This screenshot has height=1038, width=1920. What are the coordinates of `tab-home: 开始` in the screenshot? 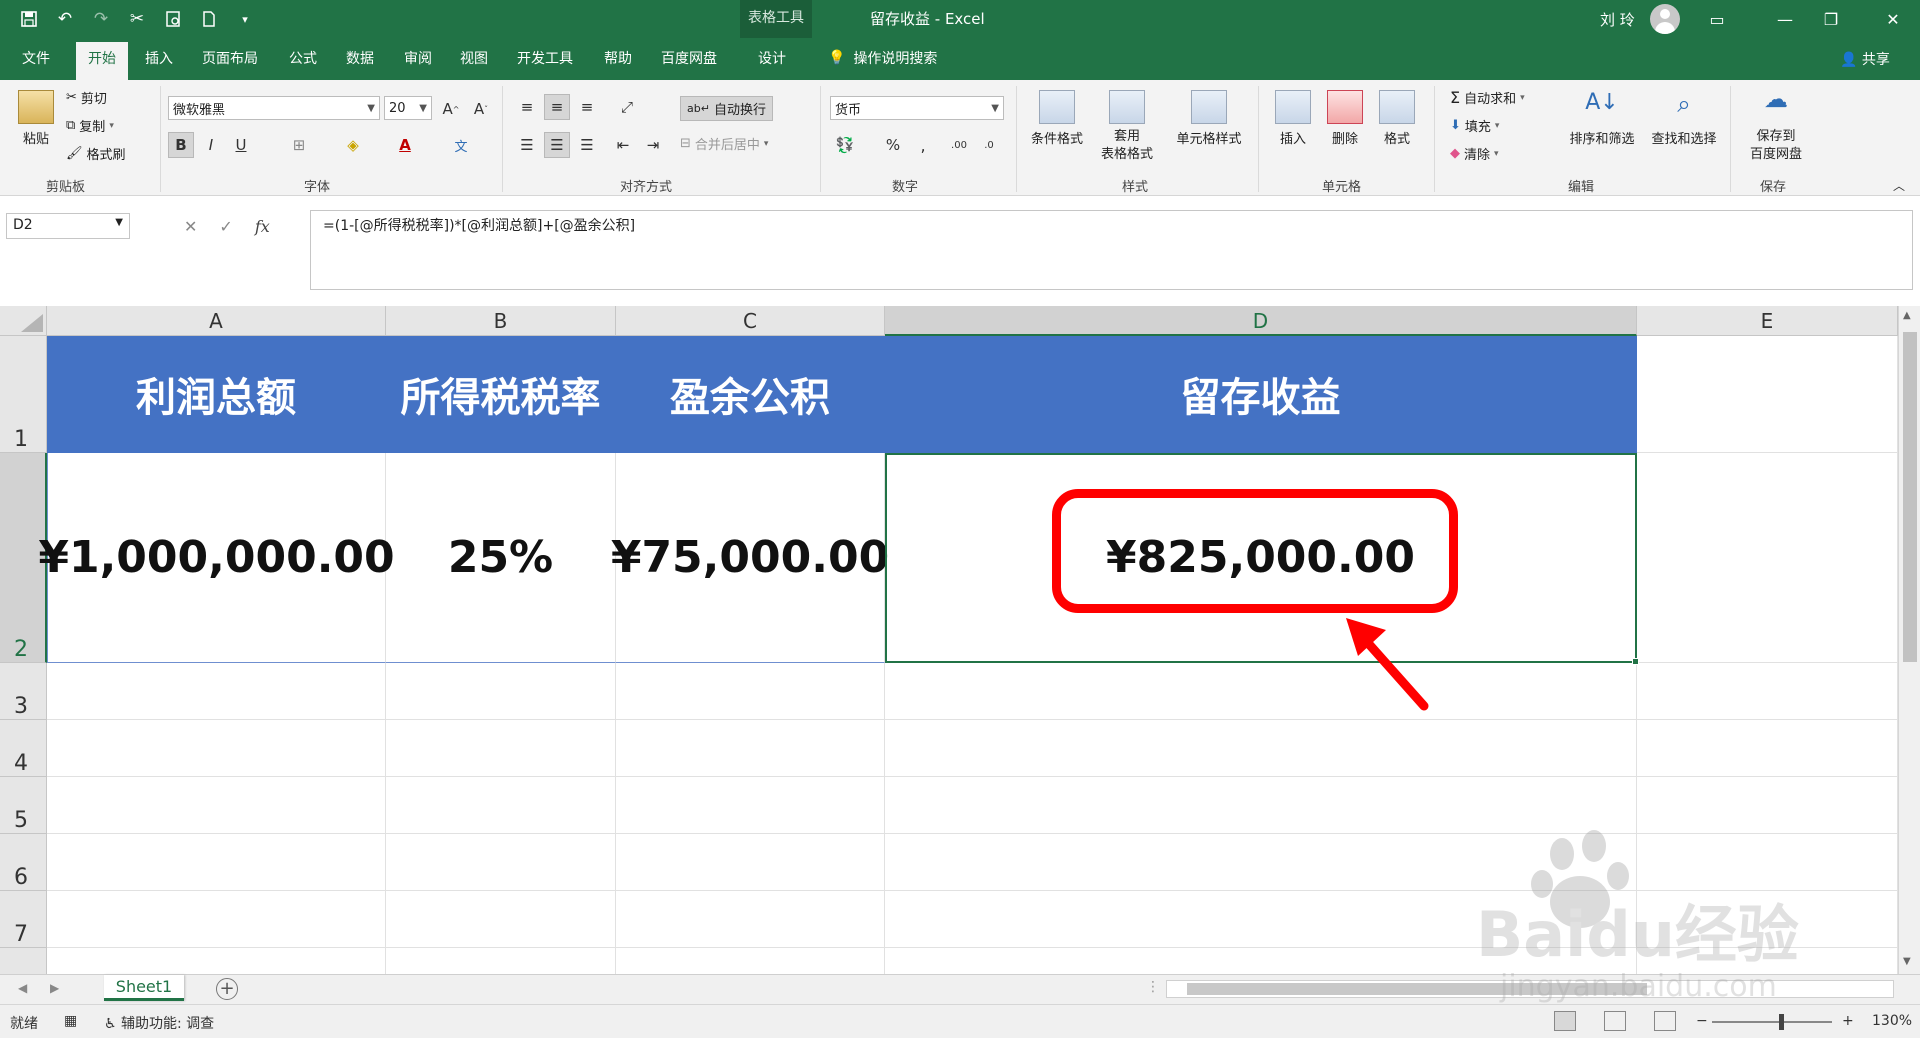 It's located at (102, 61).